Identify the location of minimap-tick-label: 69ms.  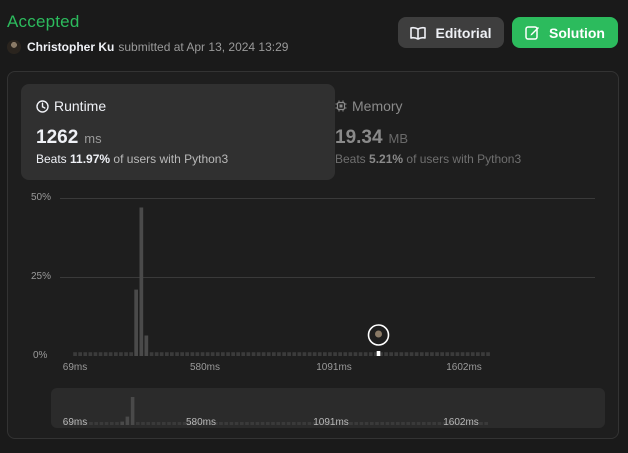
(75, 422).